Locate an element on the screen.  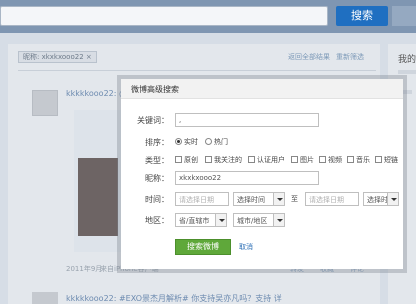
search-button: 搜索 is located at coordinates (362, 16).